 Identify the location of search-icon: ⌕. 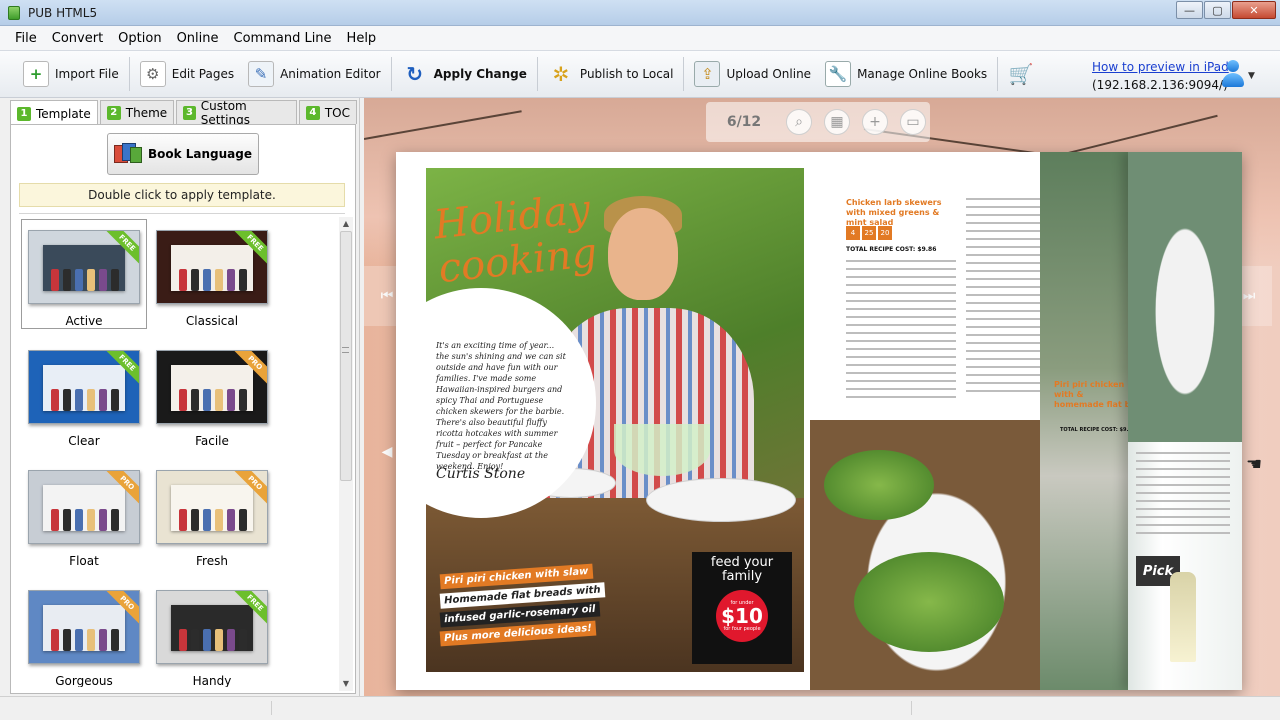
(799, 122).